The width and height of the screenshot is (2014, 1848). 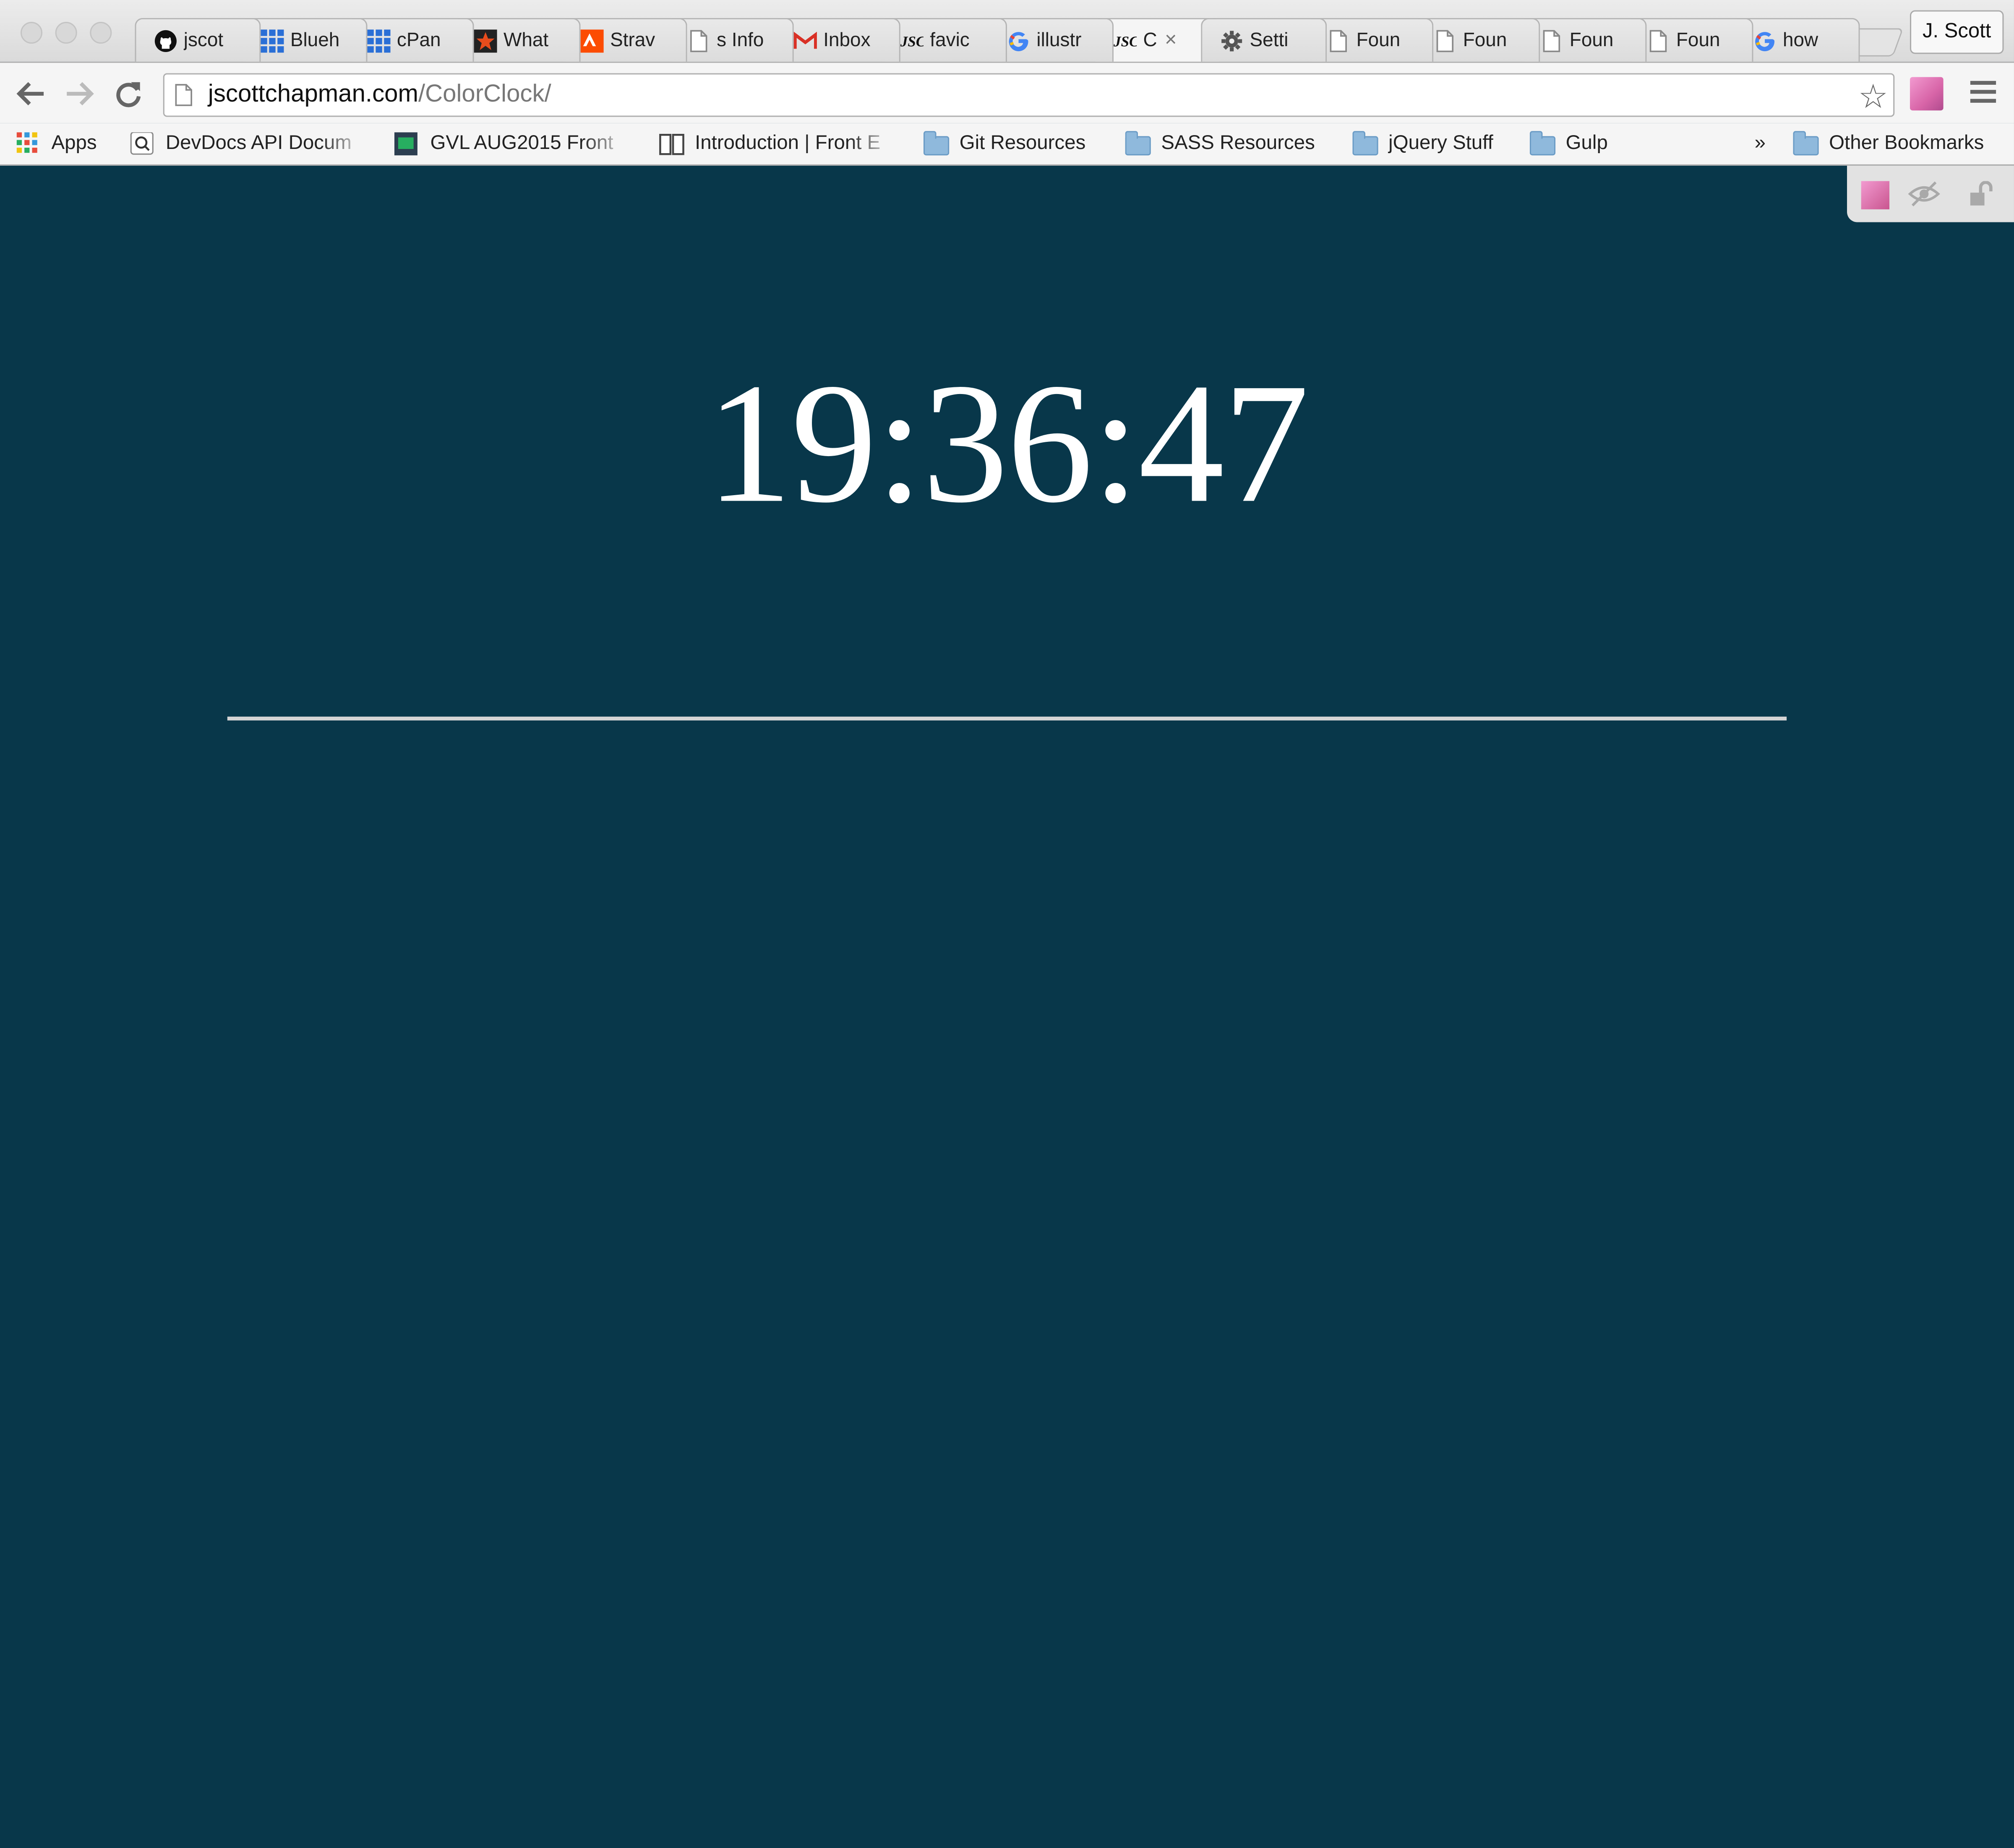 What do you see at coordinates (1982, 194) in the screenshot?
I see `unlock-icon` at bounding box center [1982, 194].